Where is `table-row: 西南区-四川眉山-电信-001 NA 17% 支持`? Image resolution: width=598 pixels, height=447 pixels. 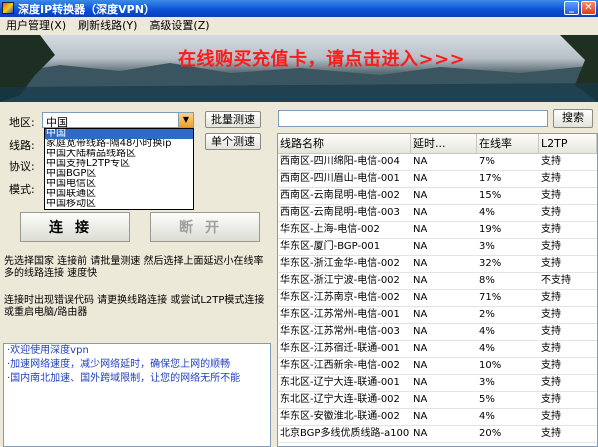
table-row: 西南区-四川眉山-电信-001 NA 17% 支持 is located at coordinates (437, 179).